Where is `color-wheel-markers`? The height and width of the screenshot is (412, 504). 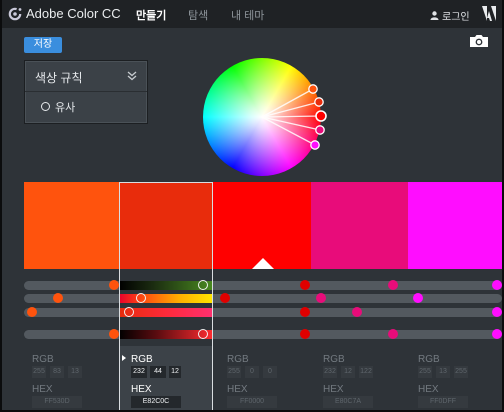
color-wheel-markers is located at coordinates (265, 117).